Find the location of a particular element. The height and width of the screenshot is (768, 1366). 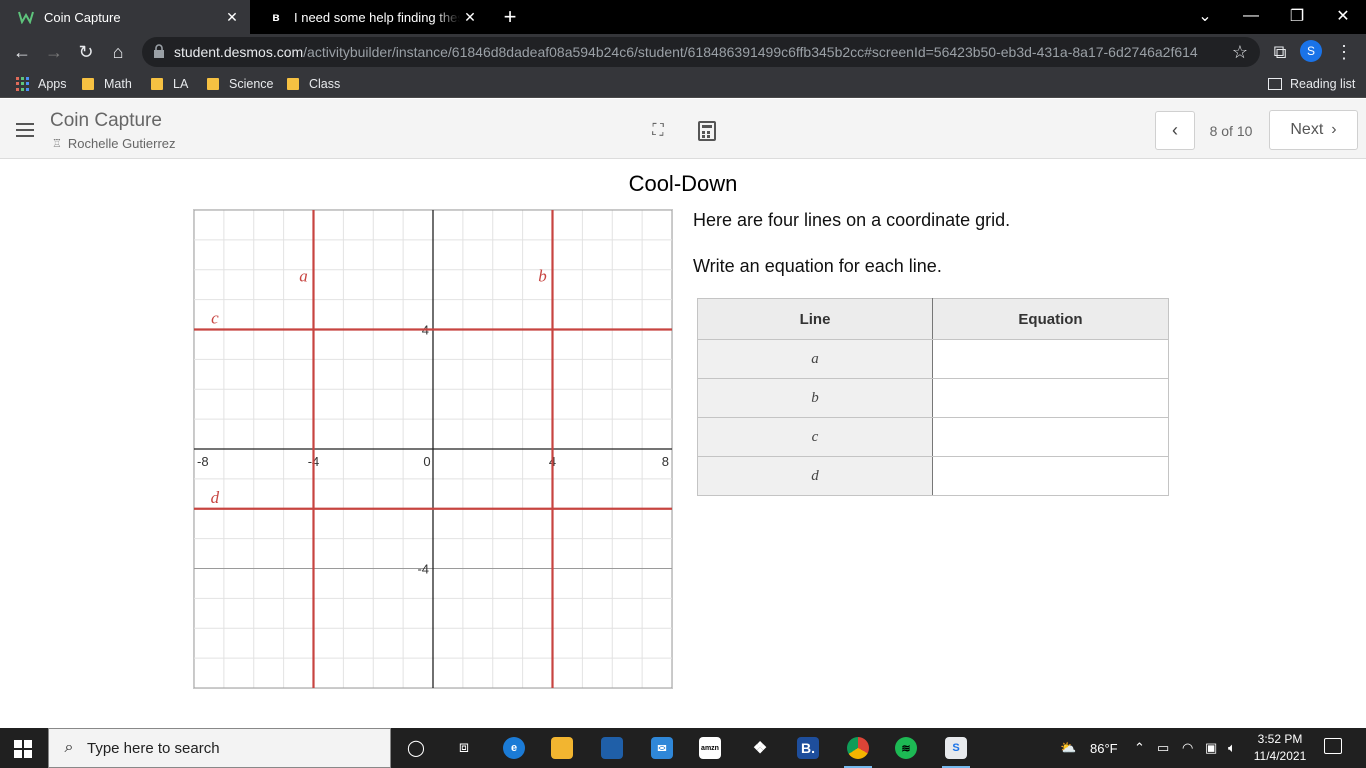

mail-icon: ✉ is located at coordinates (662, 748).